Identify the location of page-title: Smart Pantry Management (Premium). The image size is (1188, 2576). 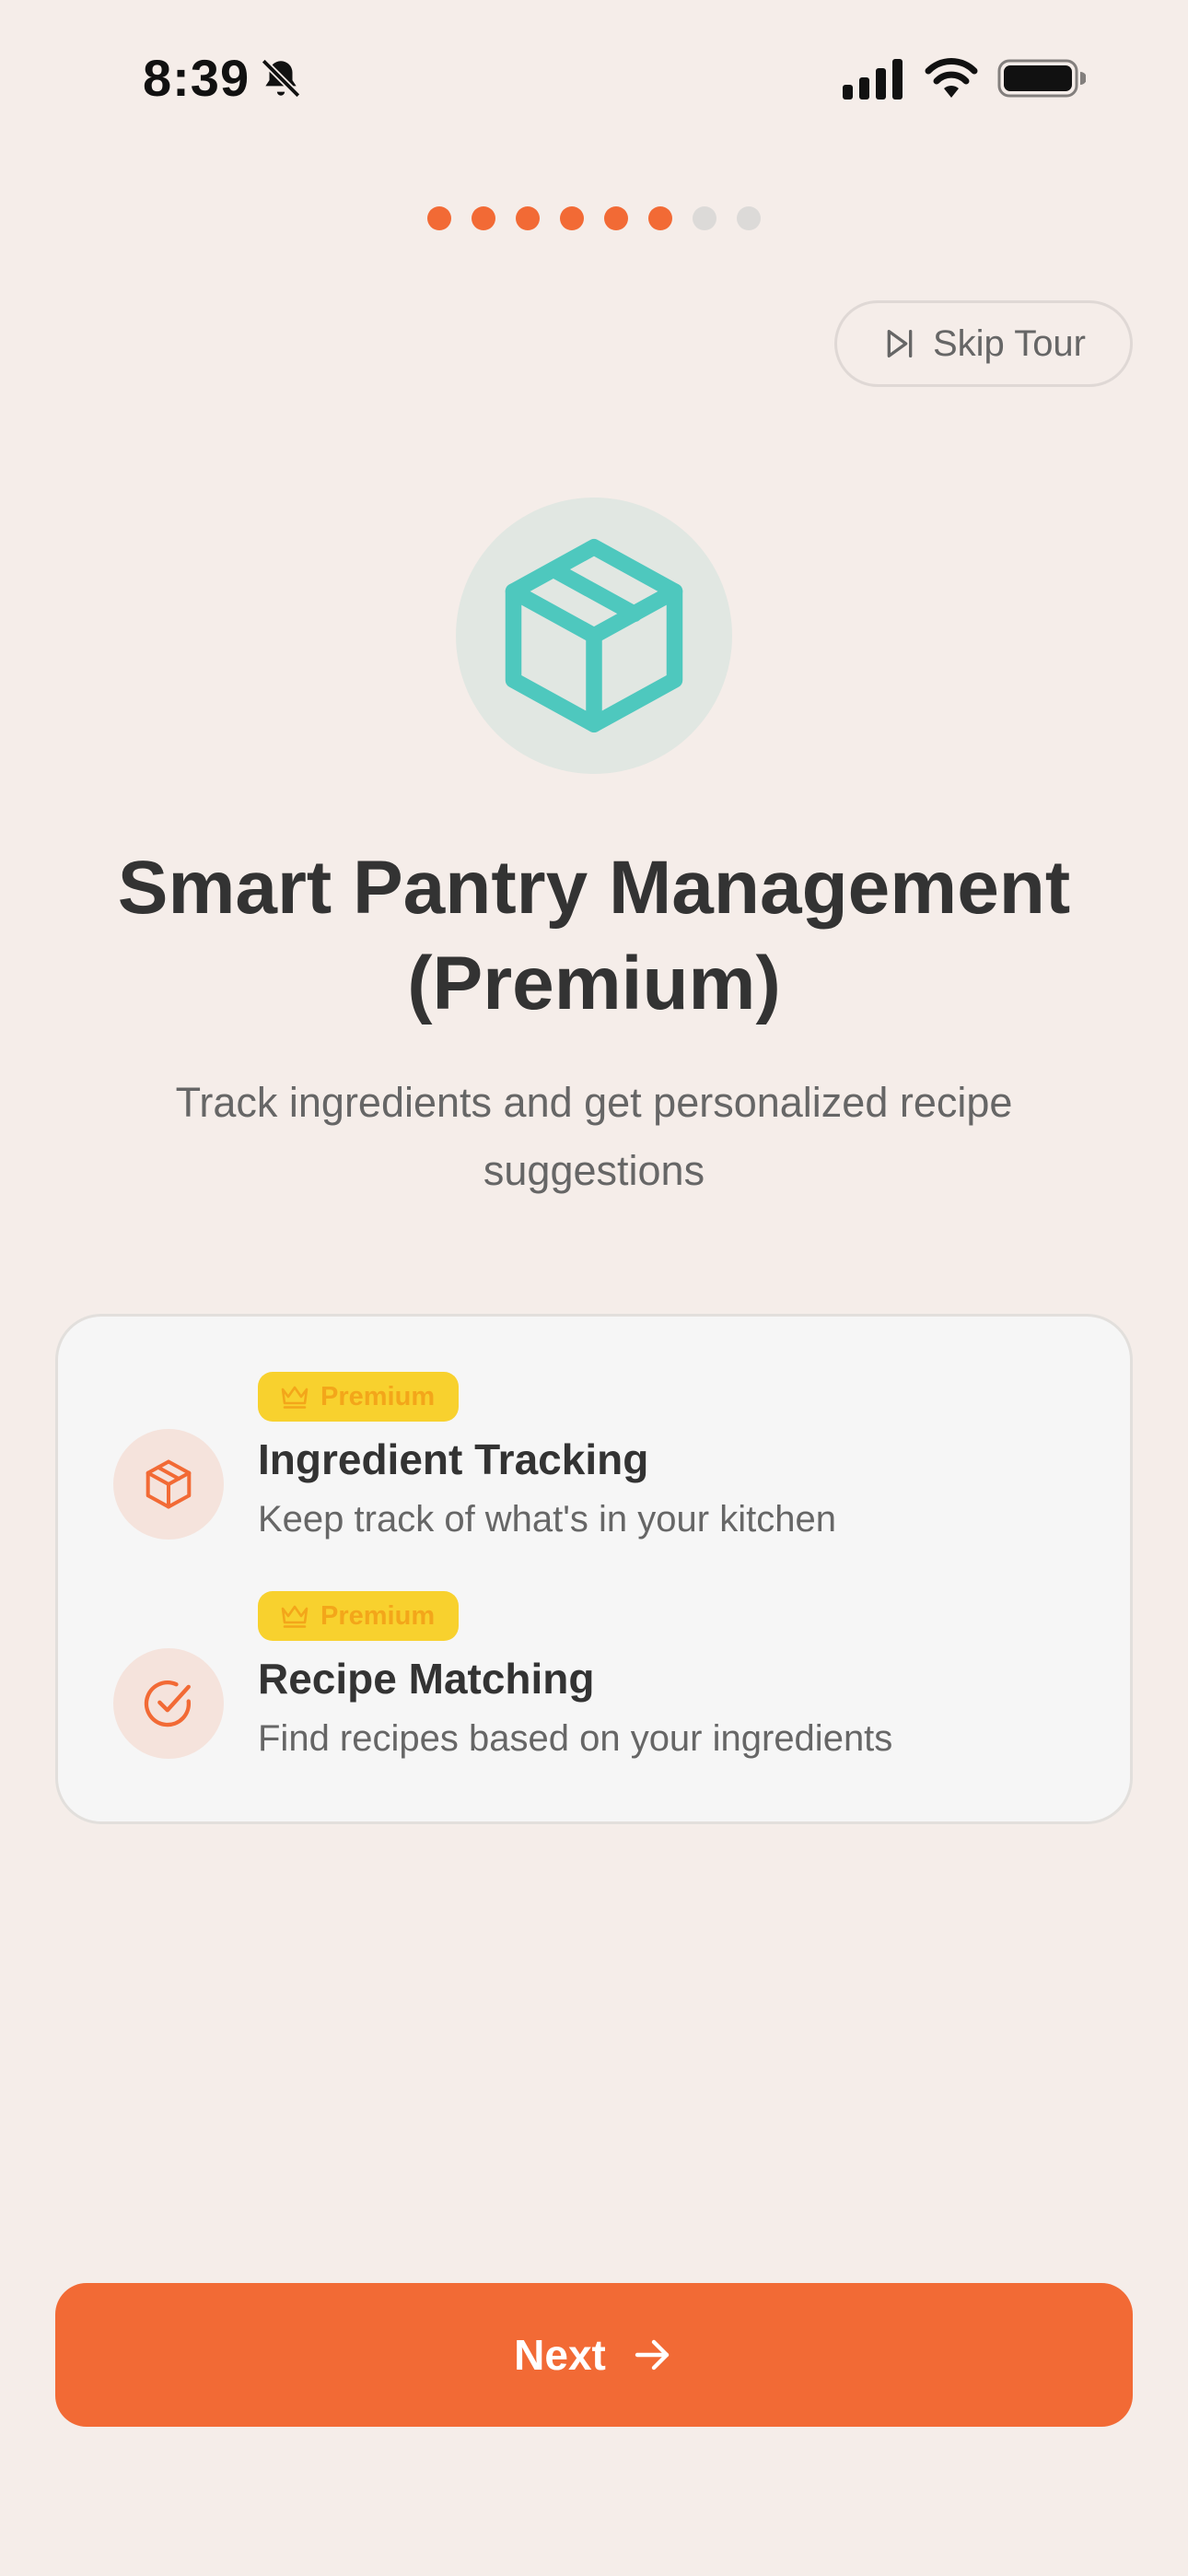
(594, 935).